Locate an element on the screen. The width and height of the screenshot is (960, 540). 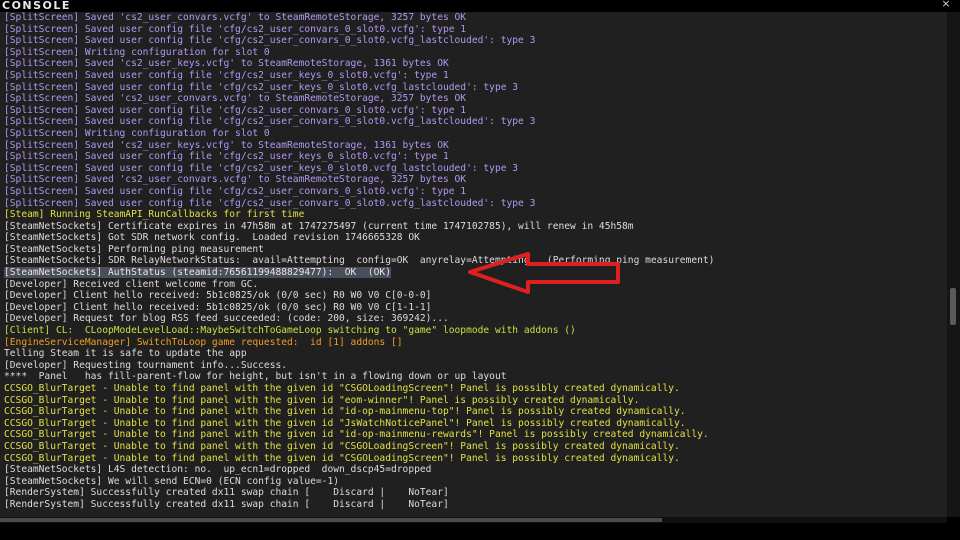
close-icon: × is located at coordinates (946, 5).